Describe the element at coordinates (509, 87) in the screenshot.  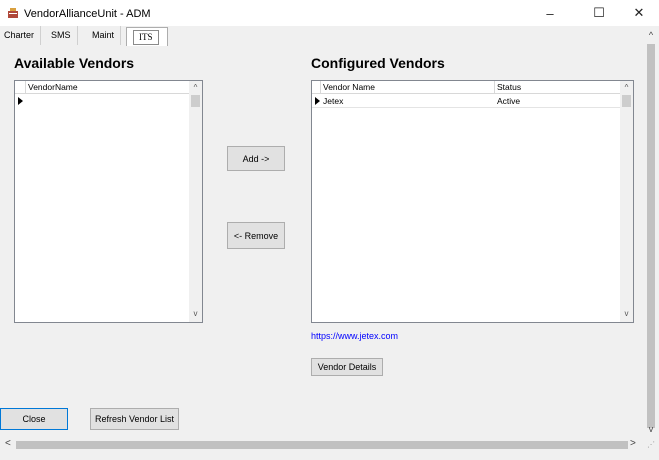
I see `column-header-status: Status` at that location.